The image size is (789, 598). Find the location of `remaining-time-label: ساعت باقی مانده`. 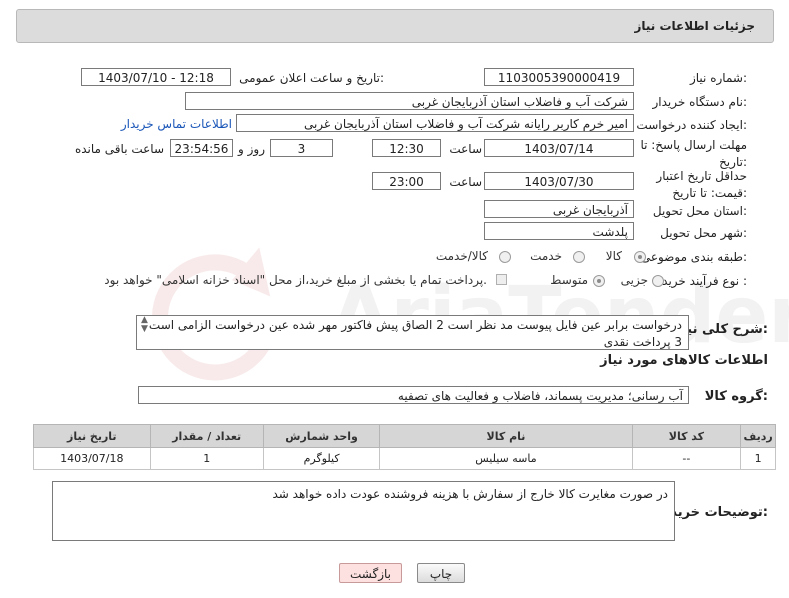

remaining-time-label: ساعت باقی مانده is located at coordinates (119, 149).